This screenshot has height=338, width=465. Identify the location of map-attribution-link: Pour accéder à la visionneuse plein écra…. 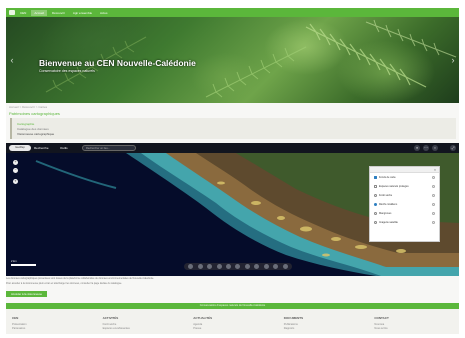
(232, 283).